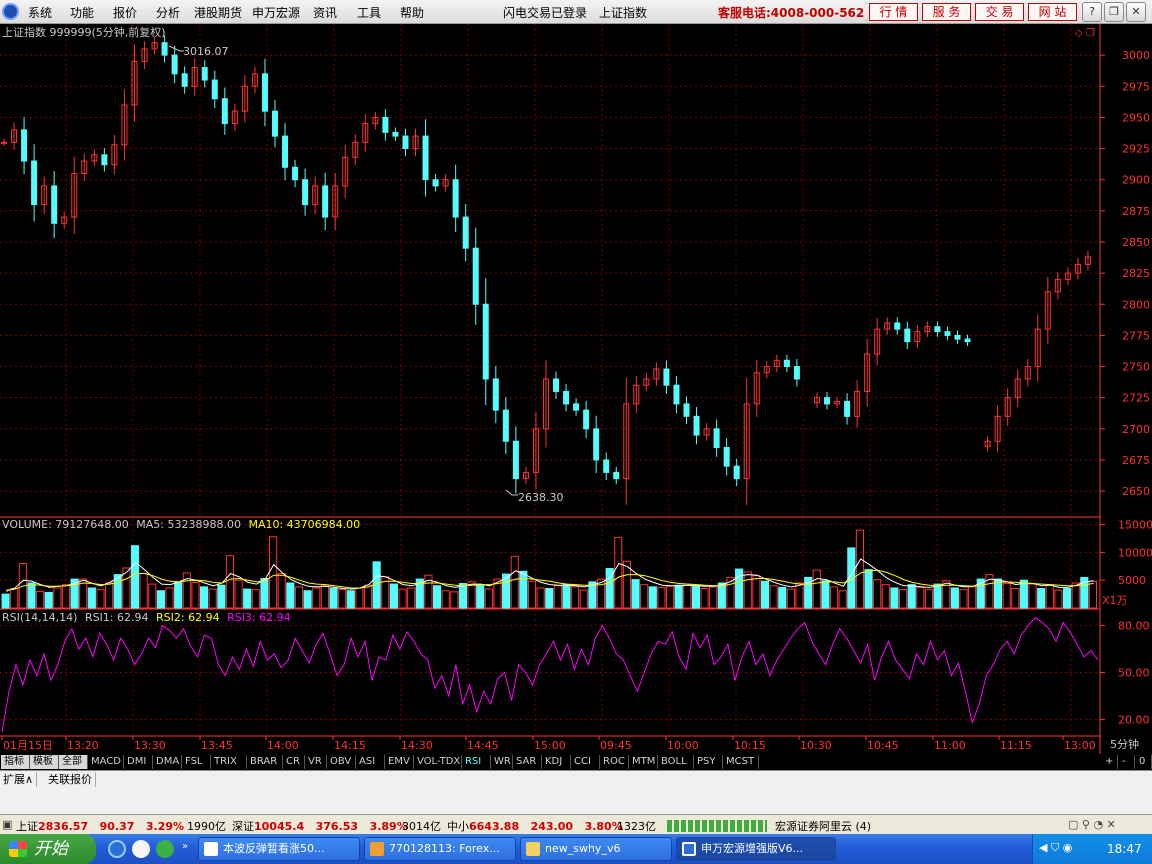  What do you see at coordinates (708, 762) in the screenshot?
I see `tab-psy: PSY` at bounding box center [708, 762].